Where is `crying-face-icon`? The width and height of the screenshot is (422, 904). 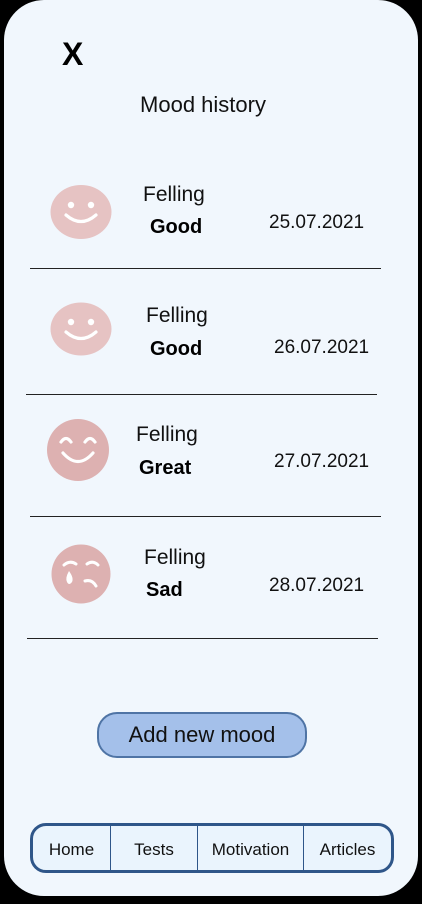 crying-face-icon is located at coordinates (81, 574).